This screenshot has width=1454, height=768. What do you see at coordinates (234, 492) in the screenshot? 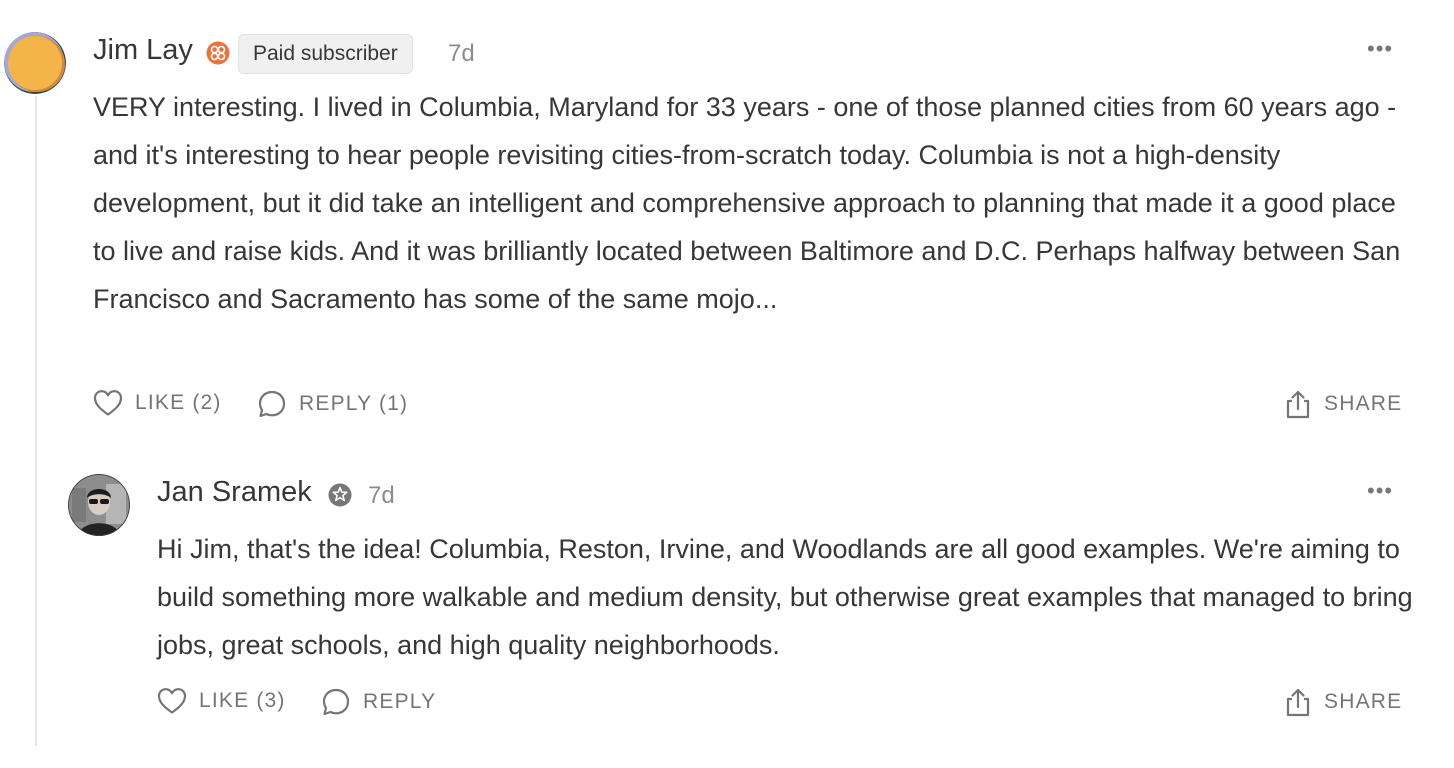
I see `comment-author: Jan Sramek` at bounding box center [234, 492].